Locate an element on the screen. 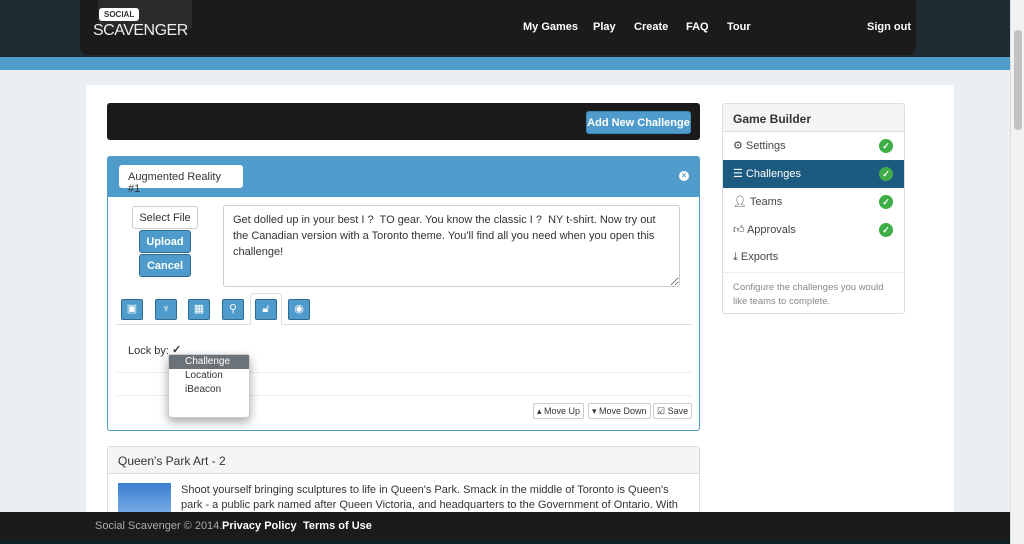  logo: SOCIAL SCAVENGER is located at coordinates (140, 24).